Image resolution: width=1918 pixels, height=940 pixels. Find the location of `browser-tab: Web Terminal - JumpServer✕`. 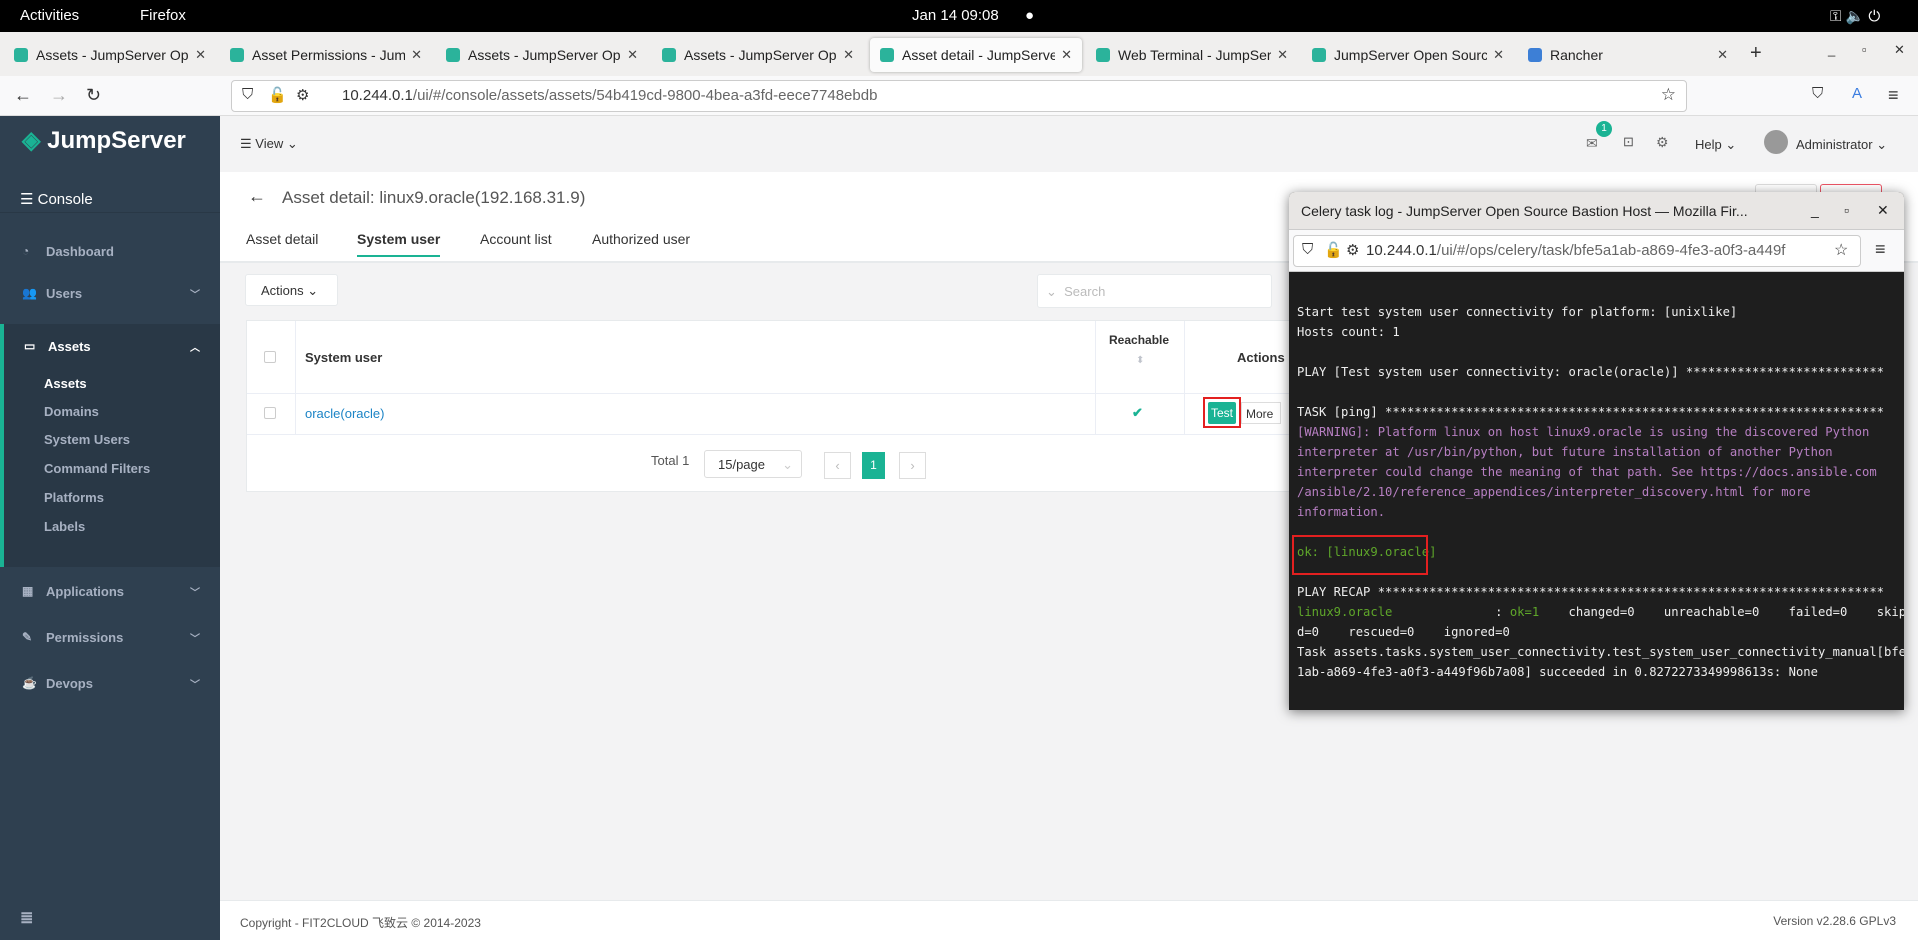

browser-tab: Web Terminal - JumpServer✕ is located at coordinates (1192, 55).